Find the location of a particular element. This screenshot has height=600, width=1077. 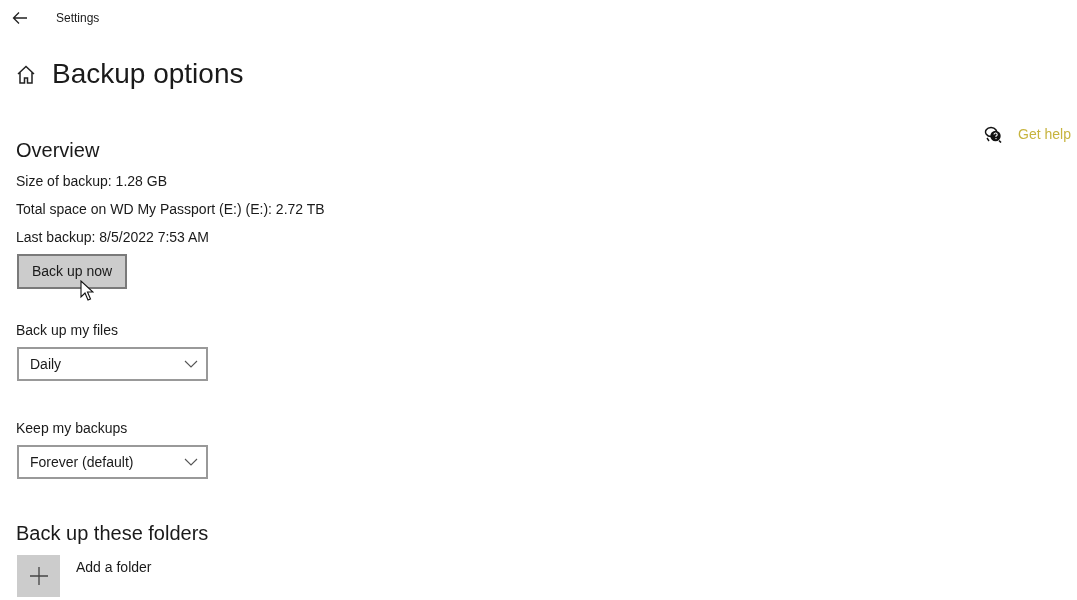

info-text: Total space on WD My Passport (E:) (E:): 2.72 TB is located at coordinates (171, 209).